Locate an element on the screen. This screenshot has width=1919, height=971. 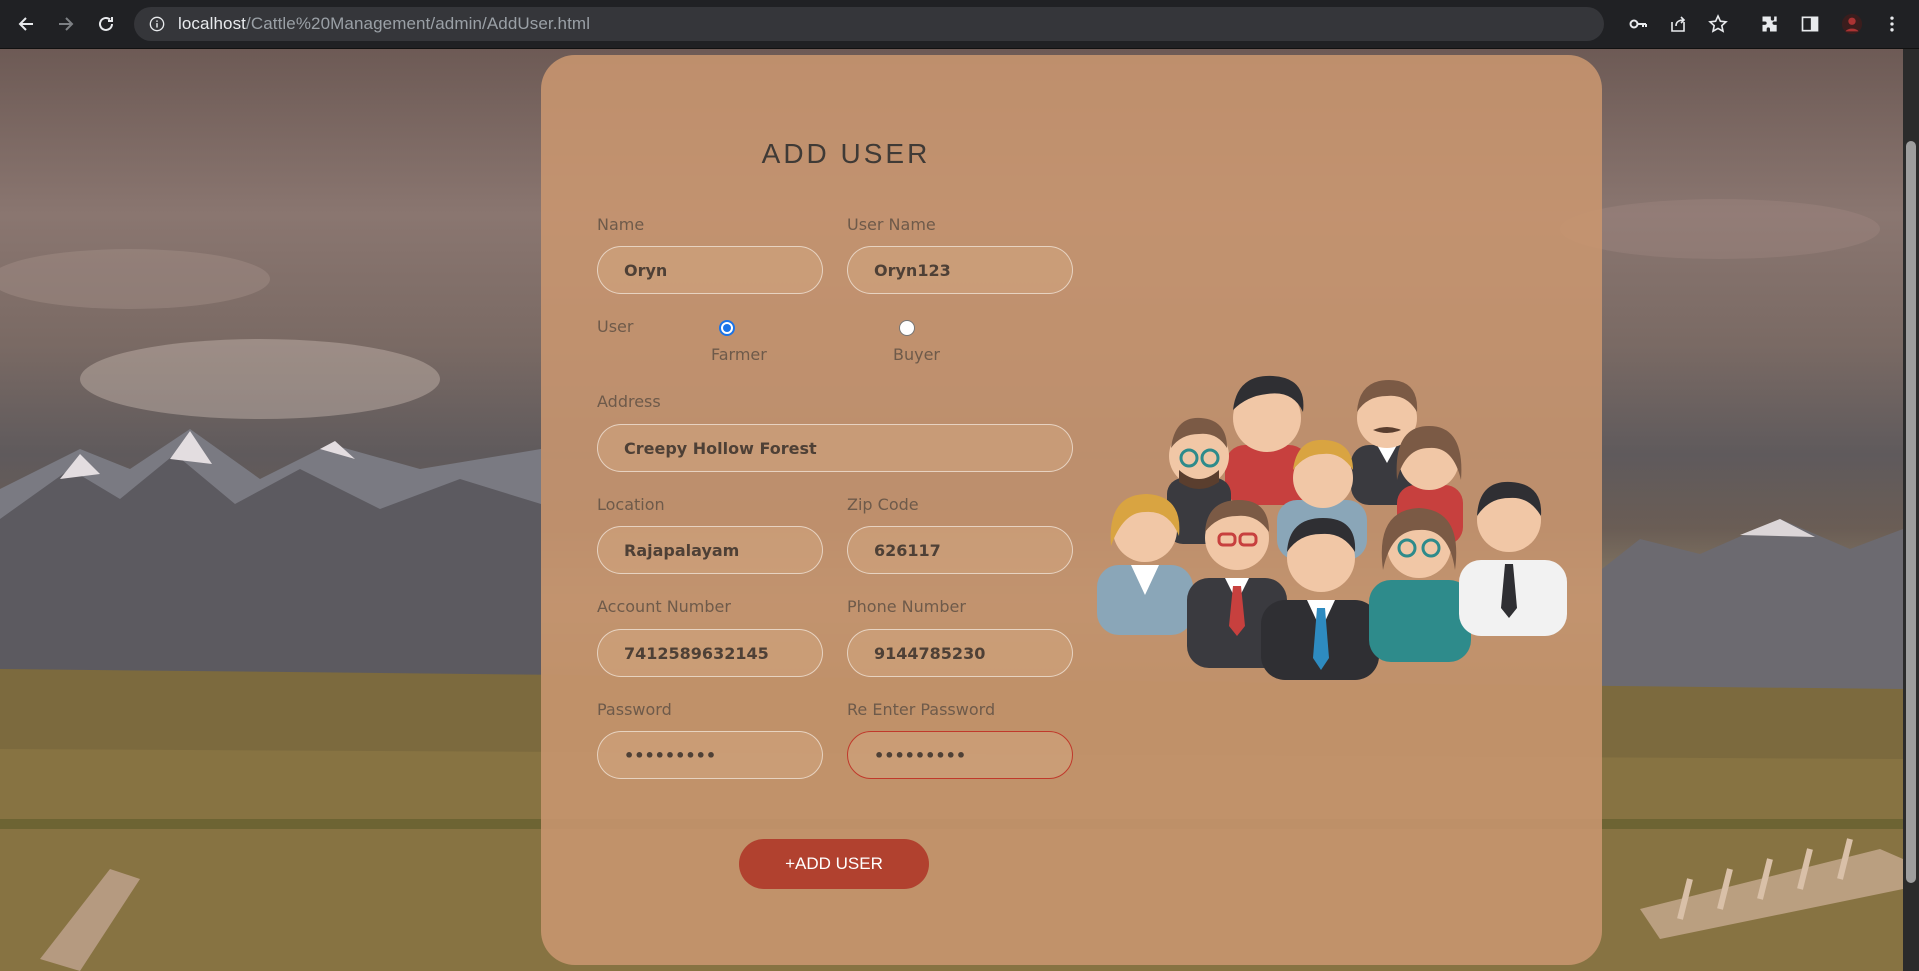
star-icon is located at coordinates (1718, 24).